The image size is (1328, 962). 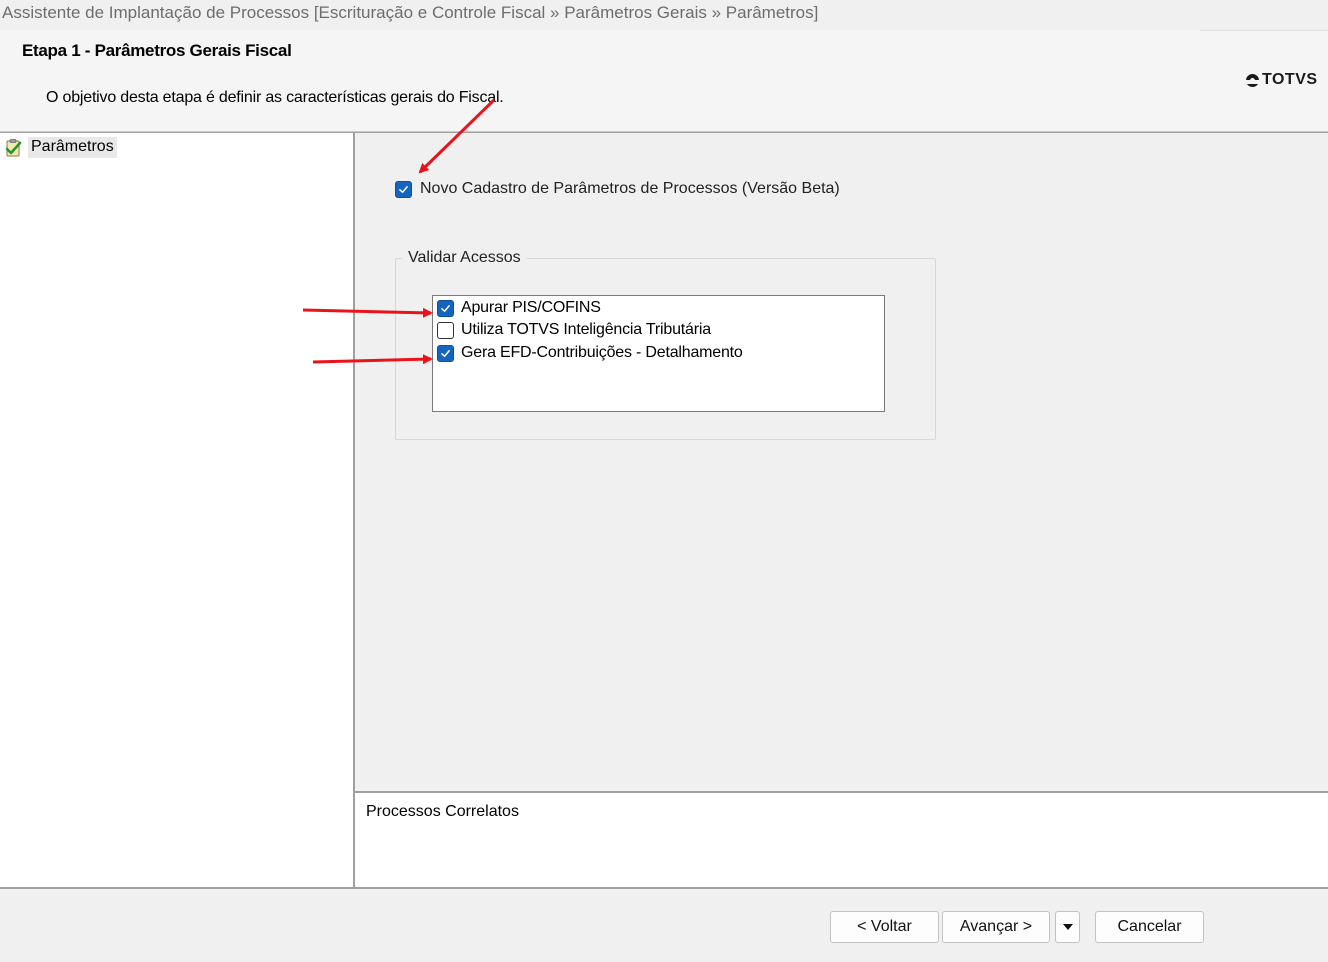 I want to click on checklist-item-label: Gera EFD-Contribuições - Detalhamento, so click(x=602, y=352).